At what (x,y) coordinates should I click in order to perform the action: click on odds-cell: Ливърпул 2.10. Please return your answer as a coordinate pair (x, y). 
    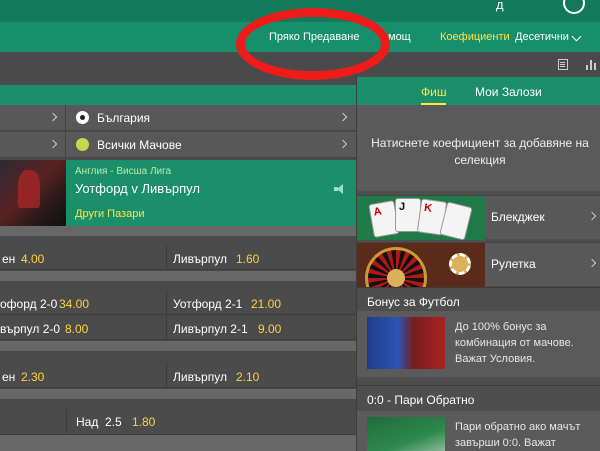
    Looking at the image, I should click on (261, 376).